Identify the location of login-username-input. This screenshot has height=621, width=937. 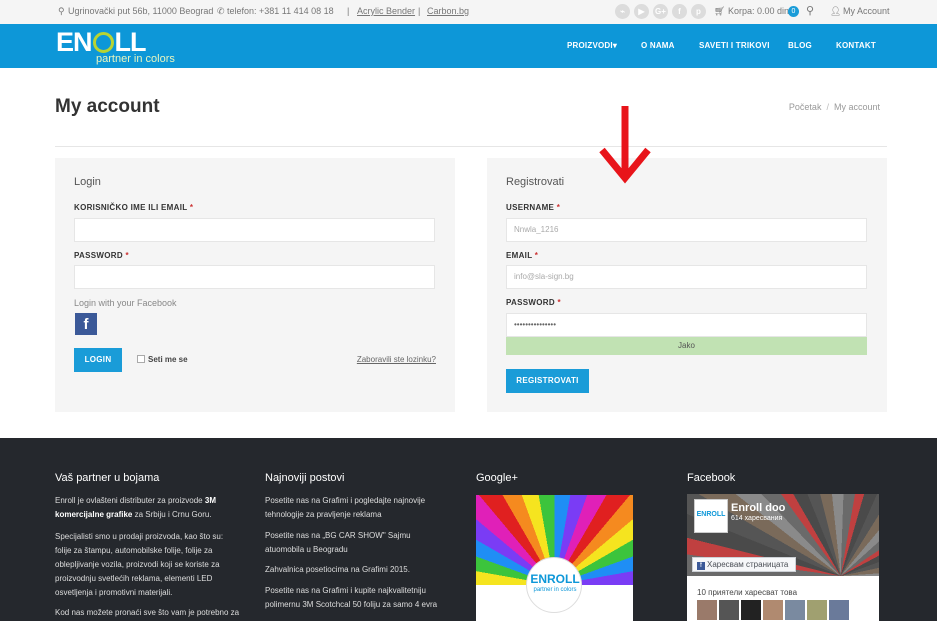
(254, 230).